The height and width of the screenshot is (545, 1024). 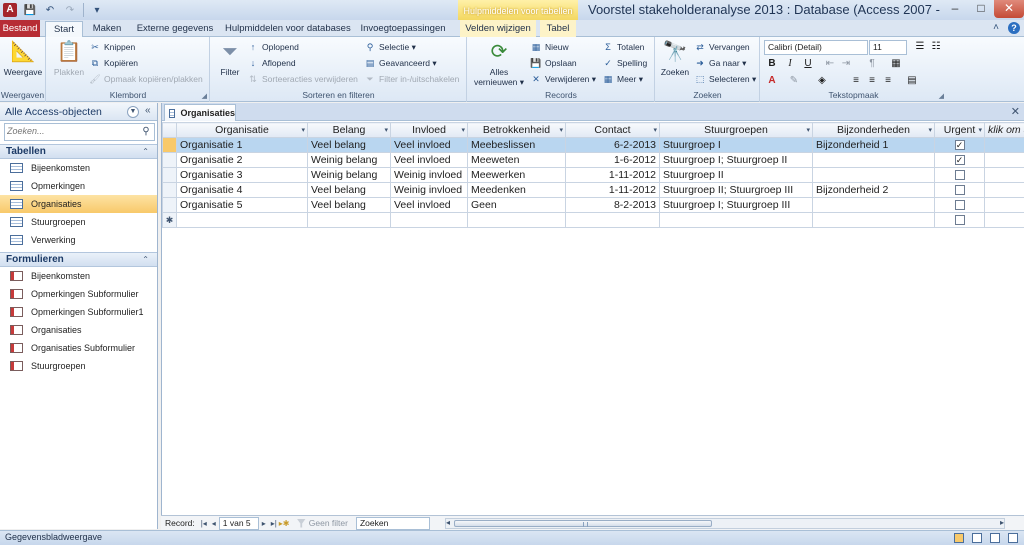 I want to click on scrollbar-thumb, so click(x=583, y=523).